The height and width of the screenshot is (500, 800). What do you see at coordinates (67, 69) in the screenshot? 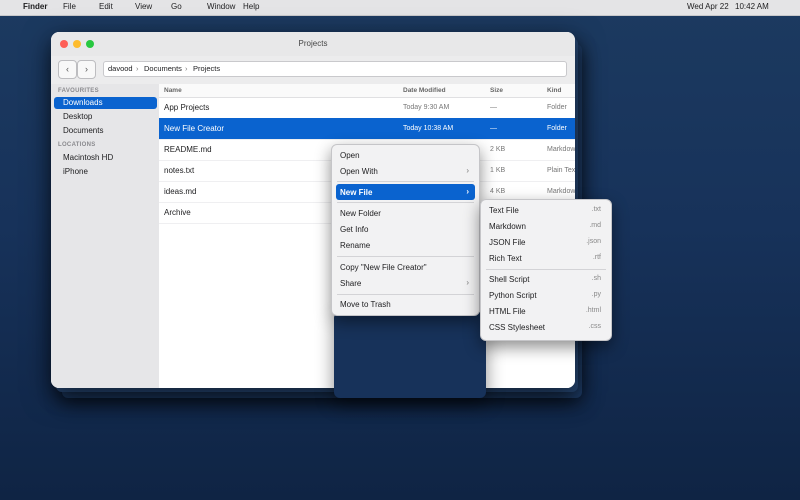
I see `back-button: ‹` at bounding box center [67, 69].